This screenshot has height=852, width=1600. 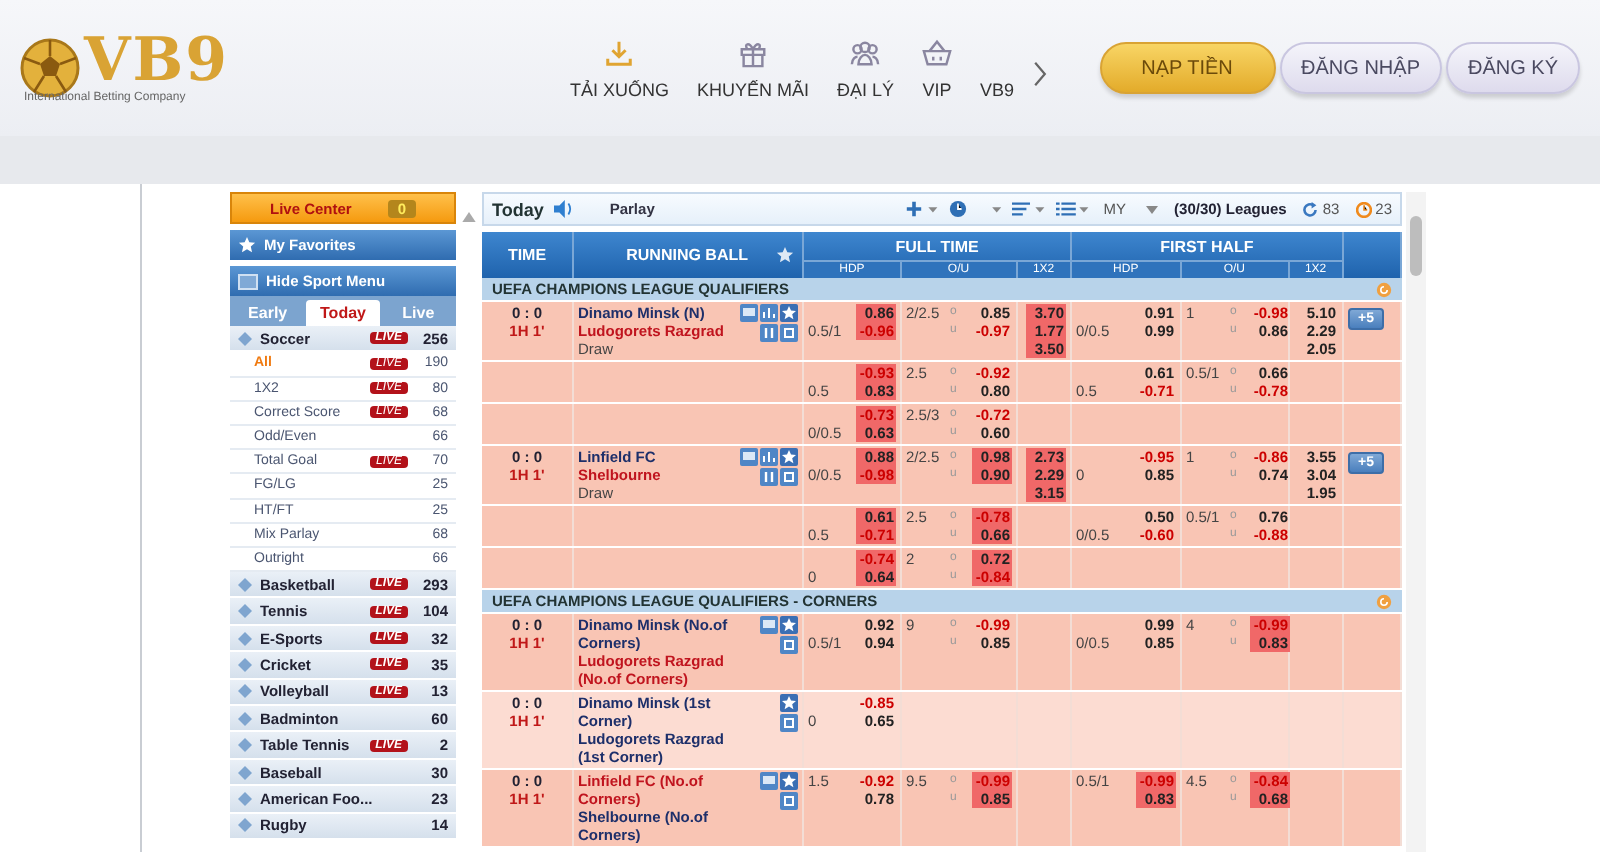 What do you see at coordinates (518, 209) in the screenshot?
I see `toolbar-title: Today` at bounding box center [518, 209].